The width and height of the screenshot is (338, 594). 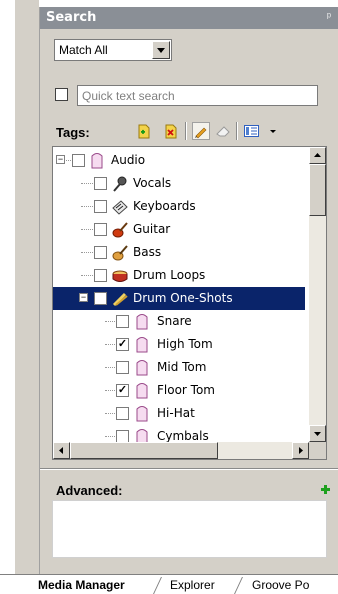 I want to click on tree-item-keyboards: Keyboards, so click(x=179, y=206).